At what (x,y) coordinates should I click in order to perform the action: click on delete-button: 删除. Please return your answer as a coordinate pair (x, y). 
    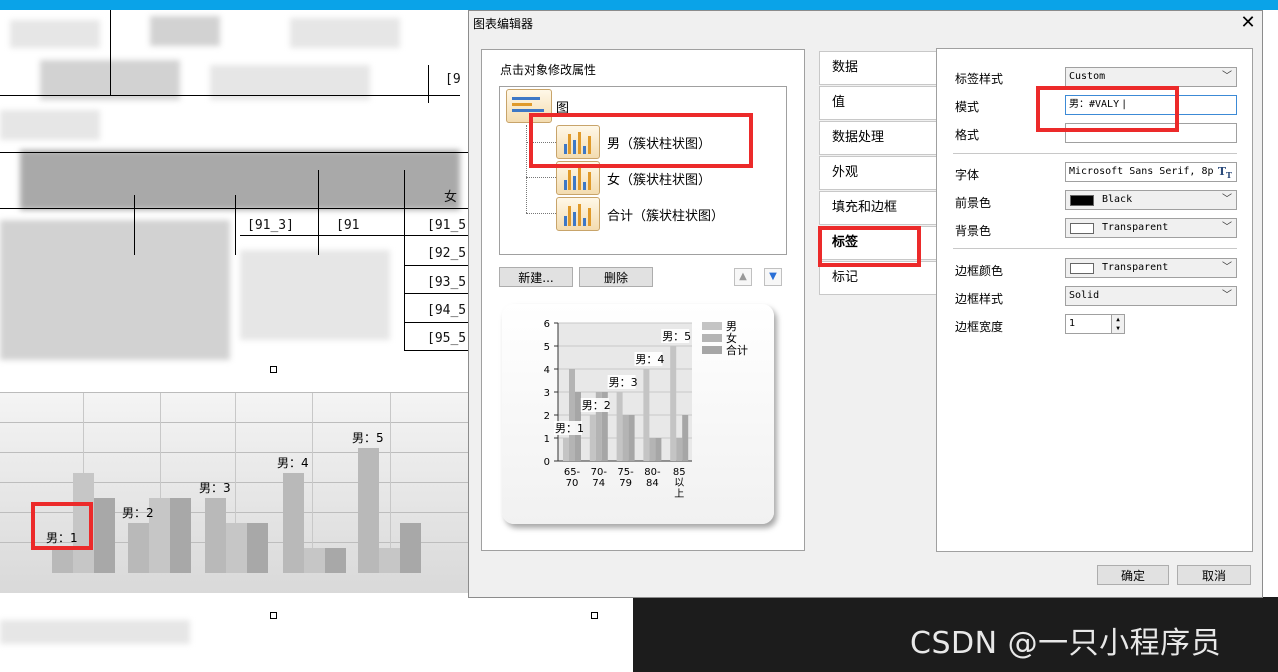
    Looking at the image, I should click on (616, 277).